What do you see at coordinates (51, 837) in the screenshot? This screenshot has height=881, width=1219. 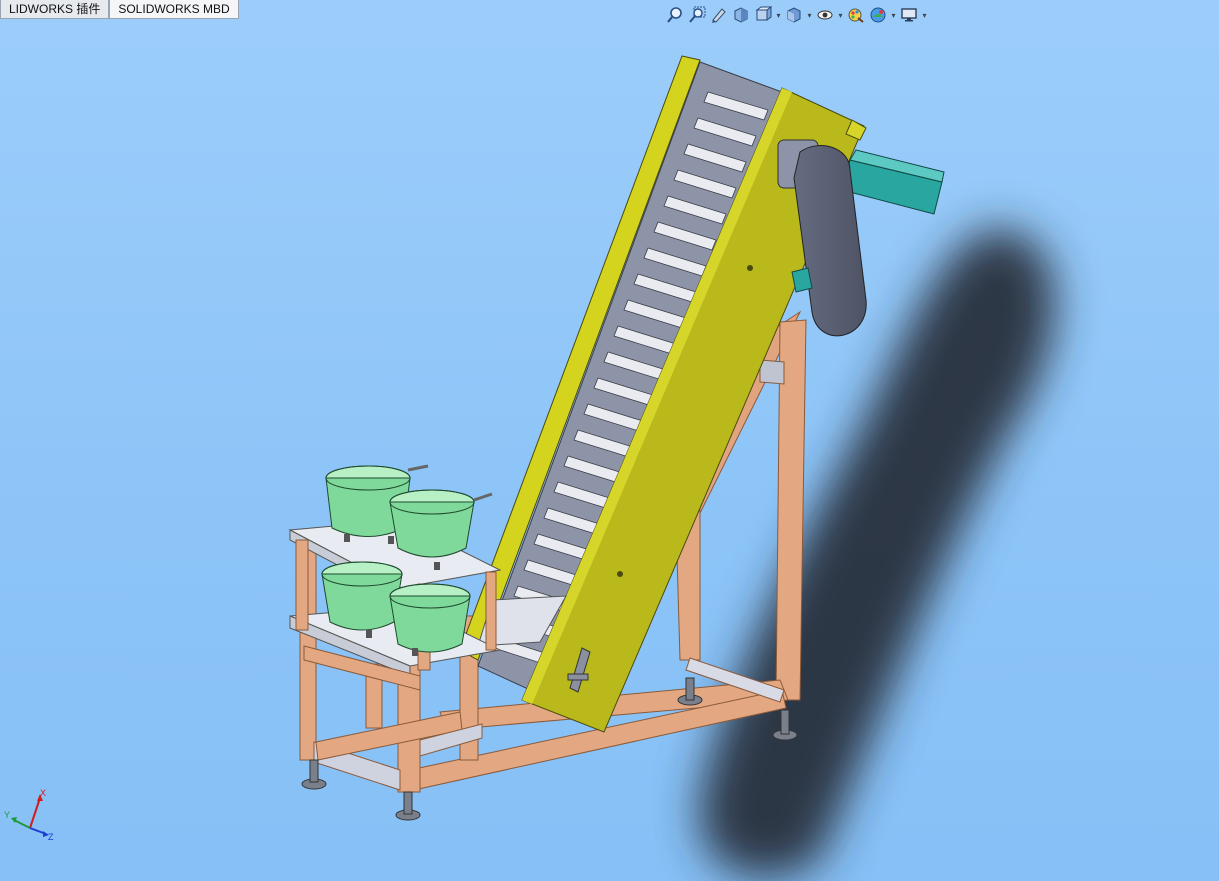 I see `triad-z-label: Z` at bounding box center [51, 837].